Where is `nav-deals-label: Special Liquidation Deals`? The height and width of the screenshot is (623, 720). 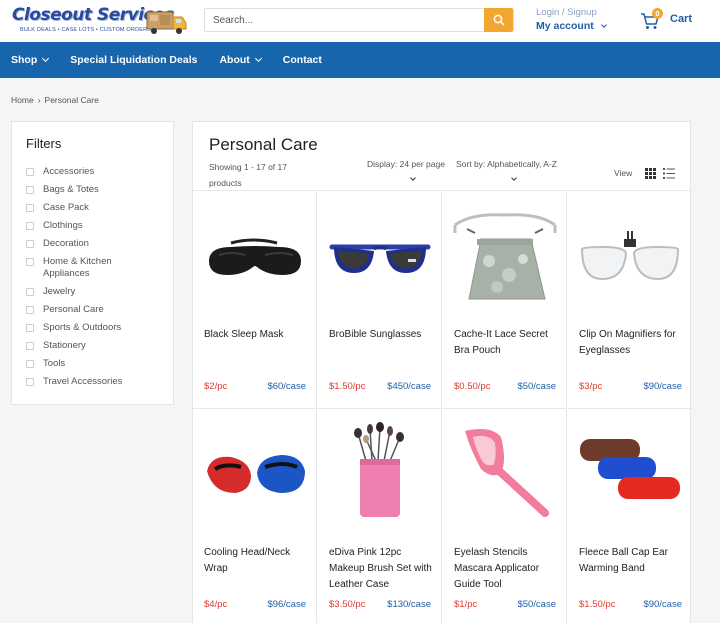
nav-deals-label: Special Liquidation Deals is located at coordinates (134, 60).